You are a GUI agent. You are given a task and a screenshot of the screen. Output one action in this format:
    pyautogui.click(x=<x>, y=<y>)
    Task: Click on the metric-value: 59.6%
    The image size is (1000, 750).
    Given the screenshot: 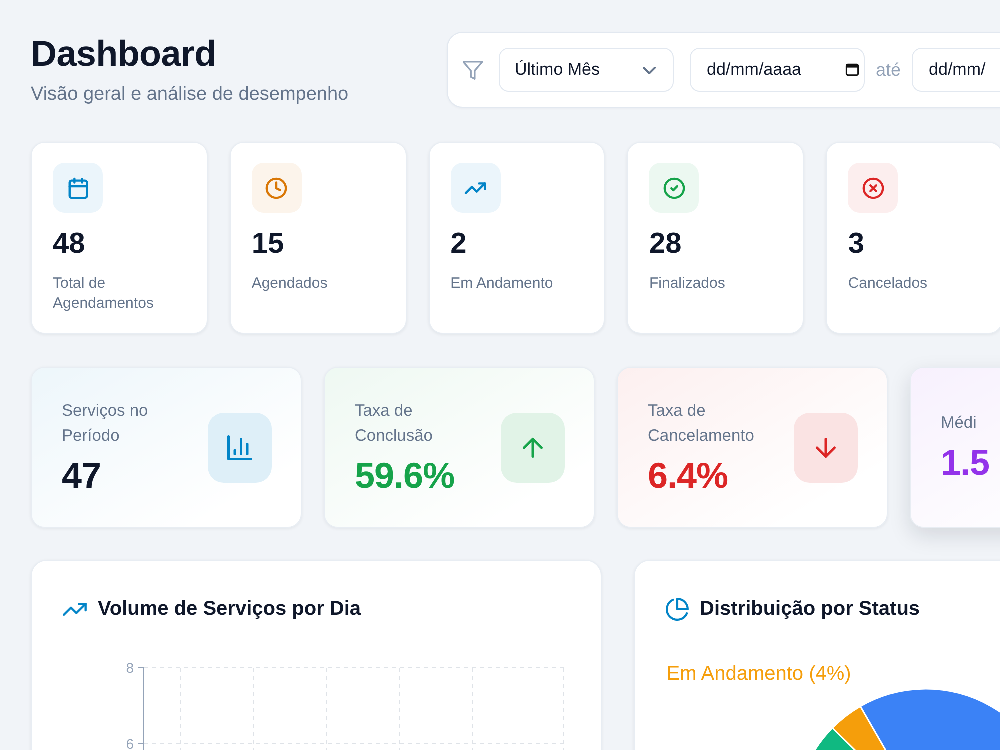 What is the action you would take?
    pyautogui.click(x=405, y=475)
    